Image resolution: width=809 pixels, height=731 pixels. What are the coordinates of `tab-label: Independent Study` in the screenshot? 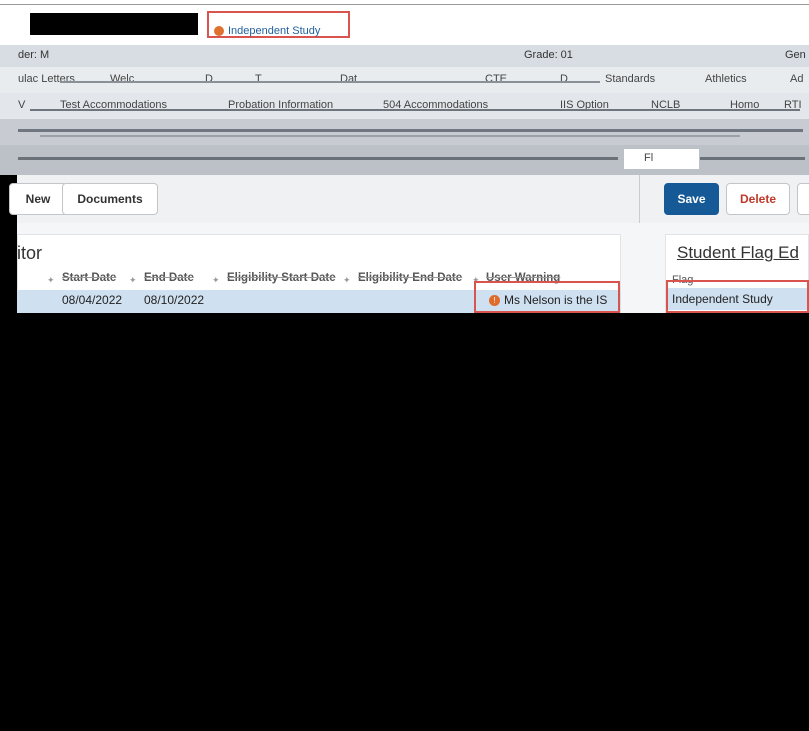 It's located at (274, 31).